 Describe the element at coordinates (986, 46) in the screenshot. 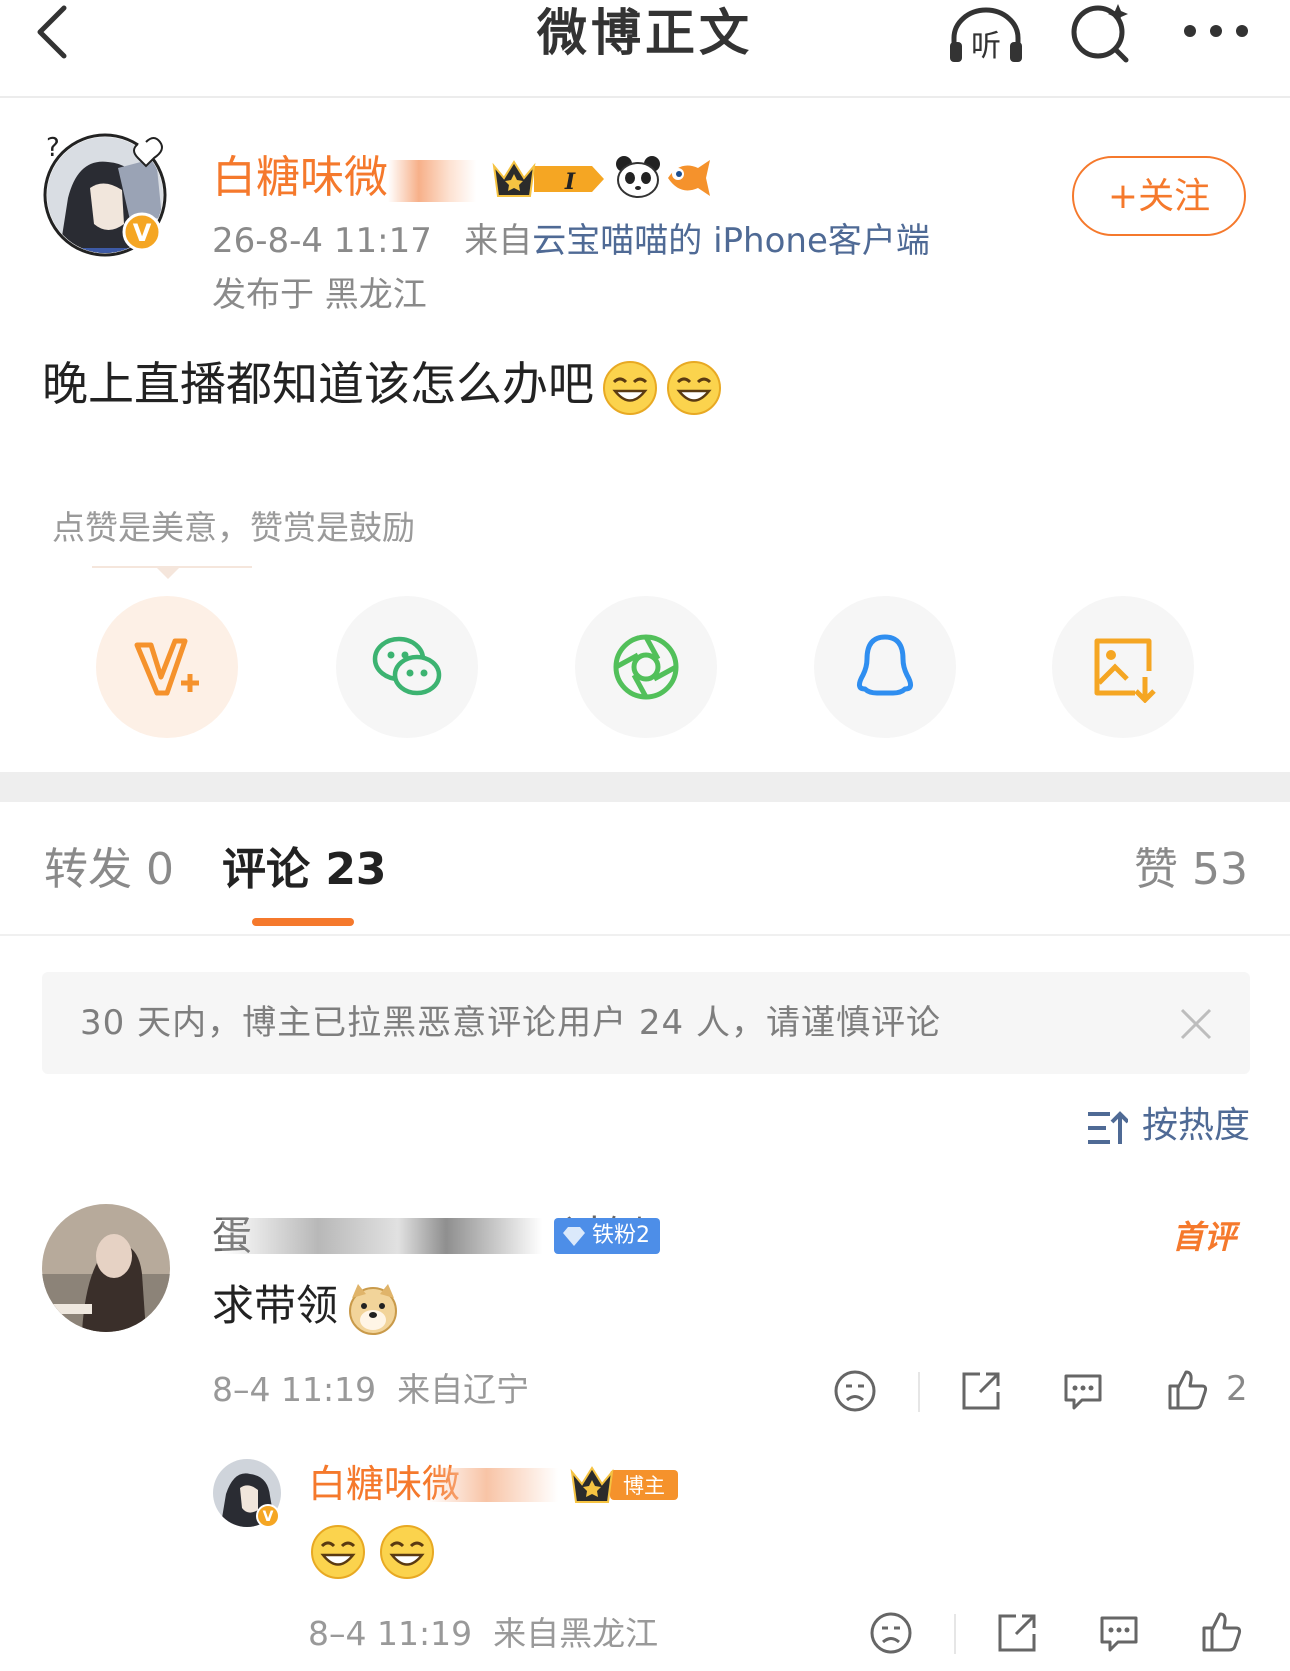

I see `svg-text: 听` at that location.